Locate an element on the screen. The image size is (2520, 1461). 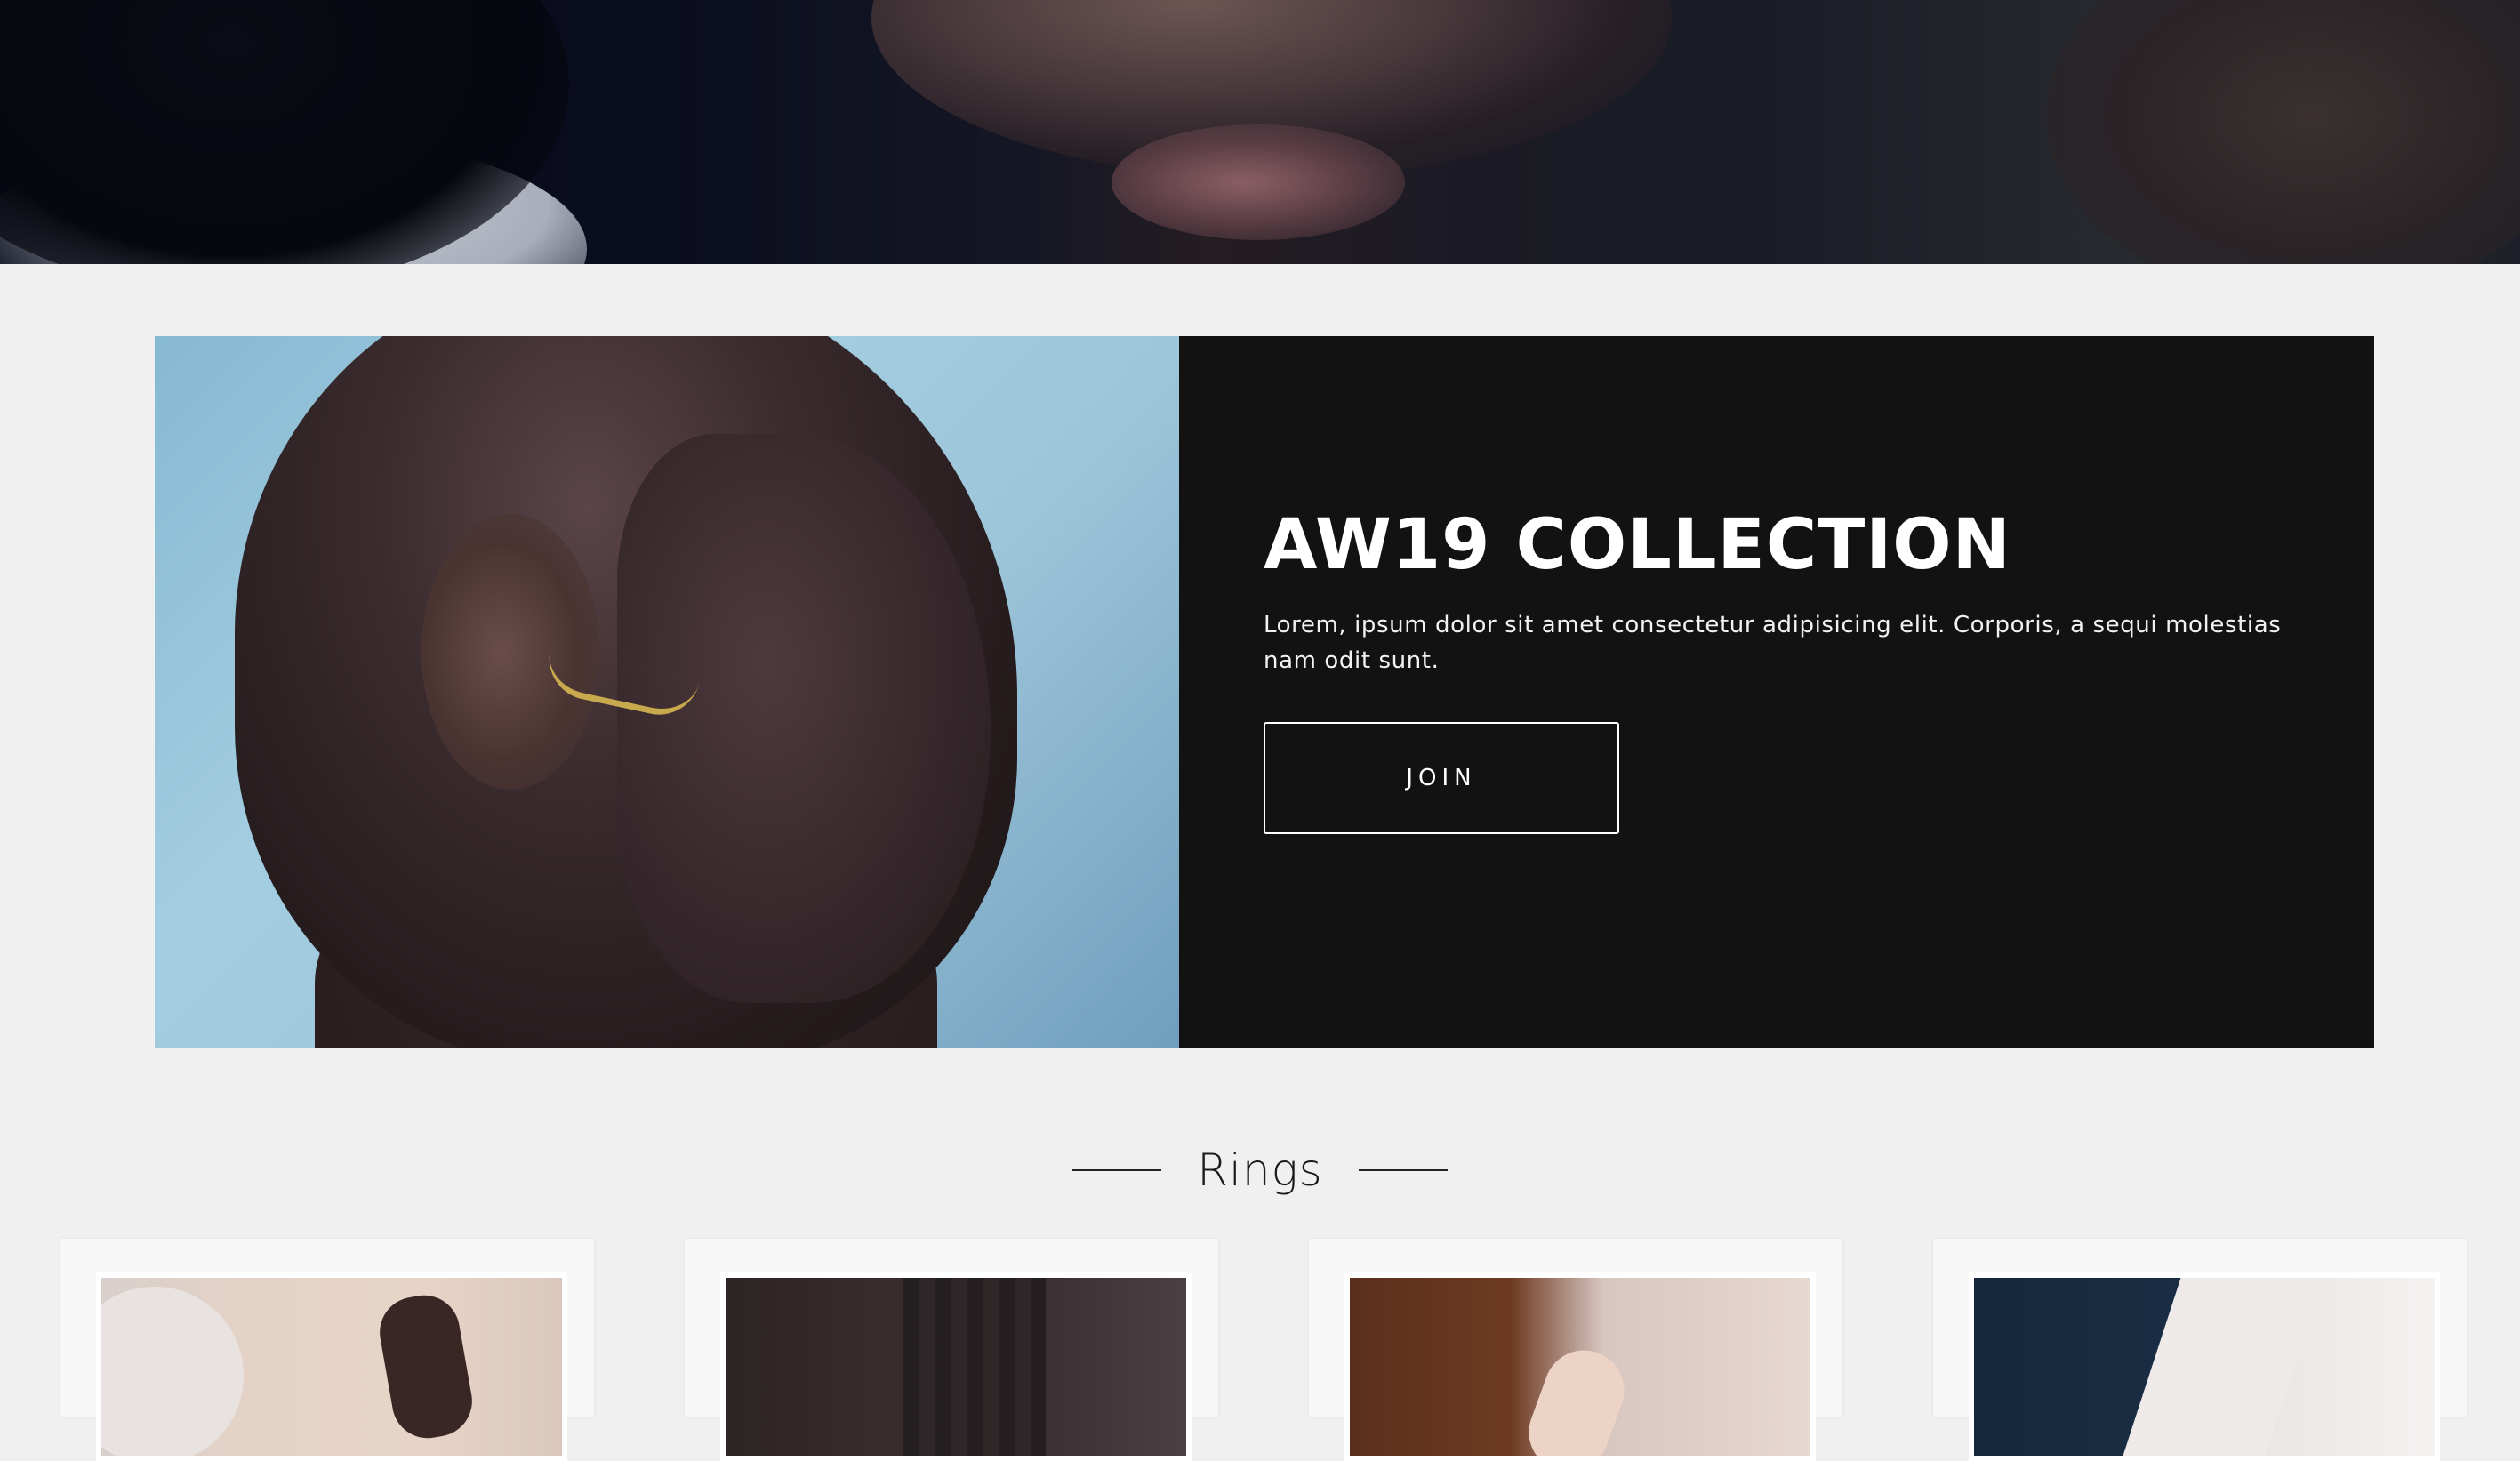
section-title: Rings is located at coordinates (1260, 1170).